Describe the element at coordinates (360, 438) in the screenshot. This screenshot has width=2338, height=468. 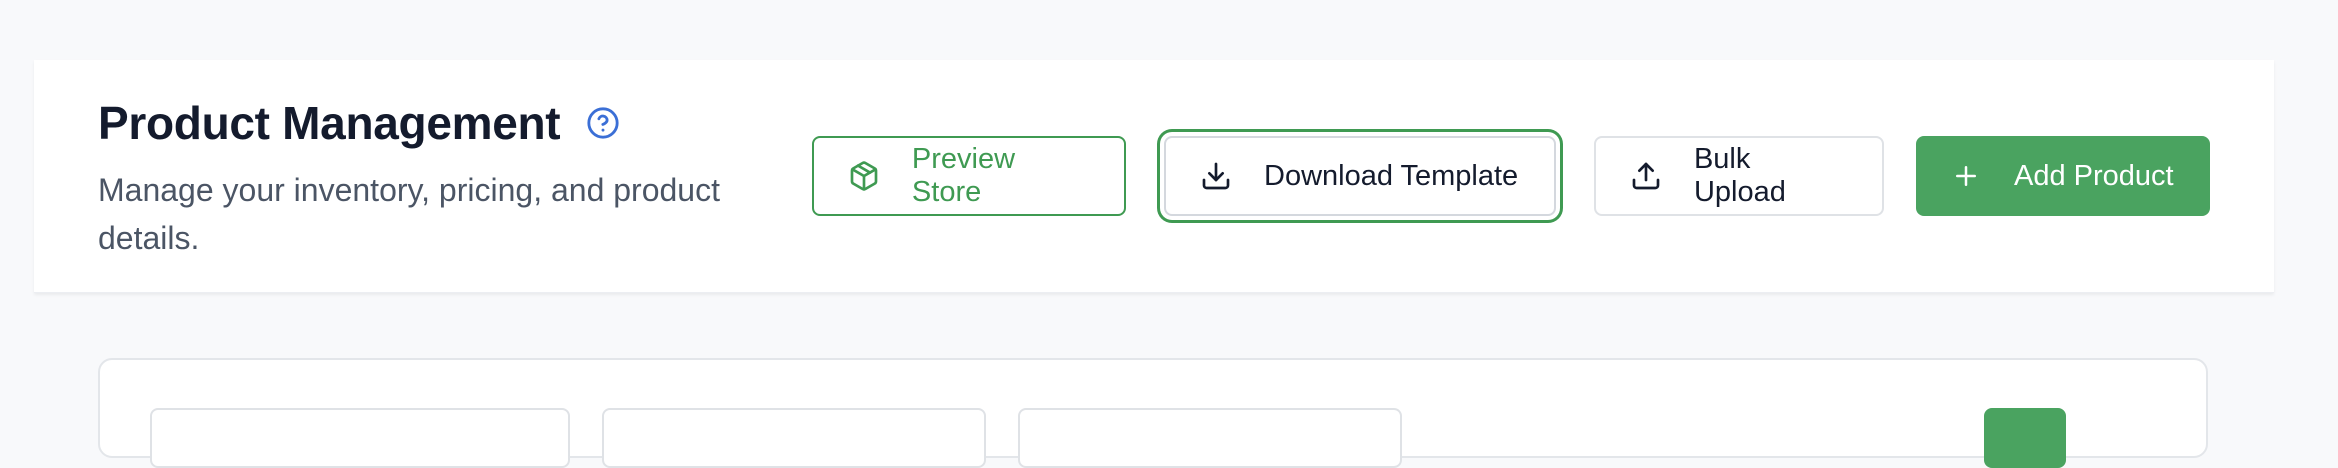
I see `search-input` at that location.